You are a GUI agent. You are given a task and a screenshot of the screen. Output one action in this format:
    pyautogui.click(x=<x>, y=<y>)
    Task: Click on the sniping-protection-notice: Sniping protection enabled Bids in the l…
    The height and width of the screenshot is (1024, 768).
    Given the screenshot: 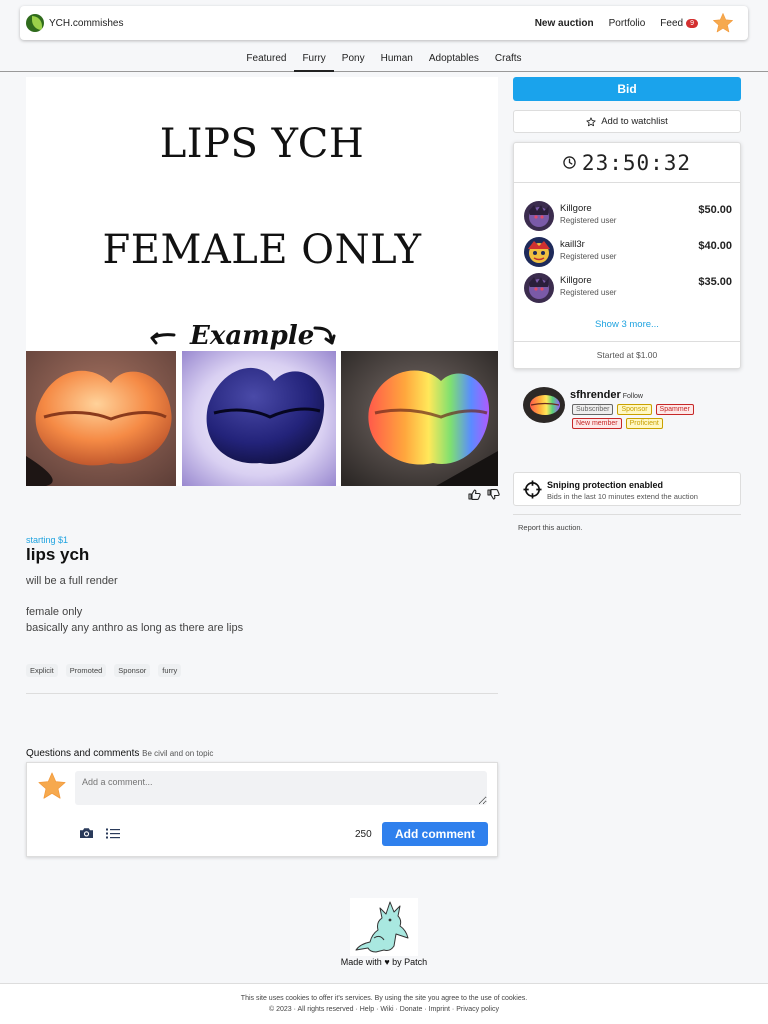 What is the action you would take?
    pyautogui.click(x=627, y=489)
    